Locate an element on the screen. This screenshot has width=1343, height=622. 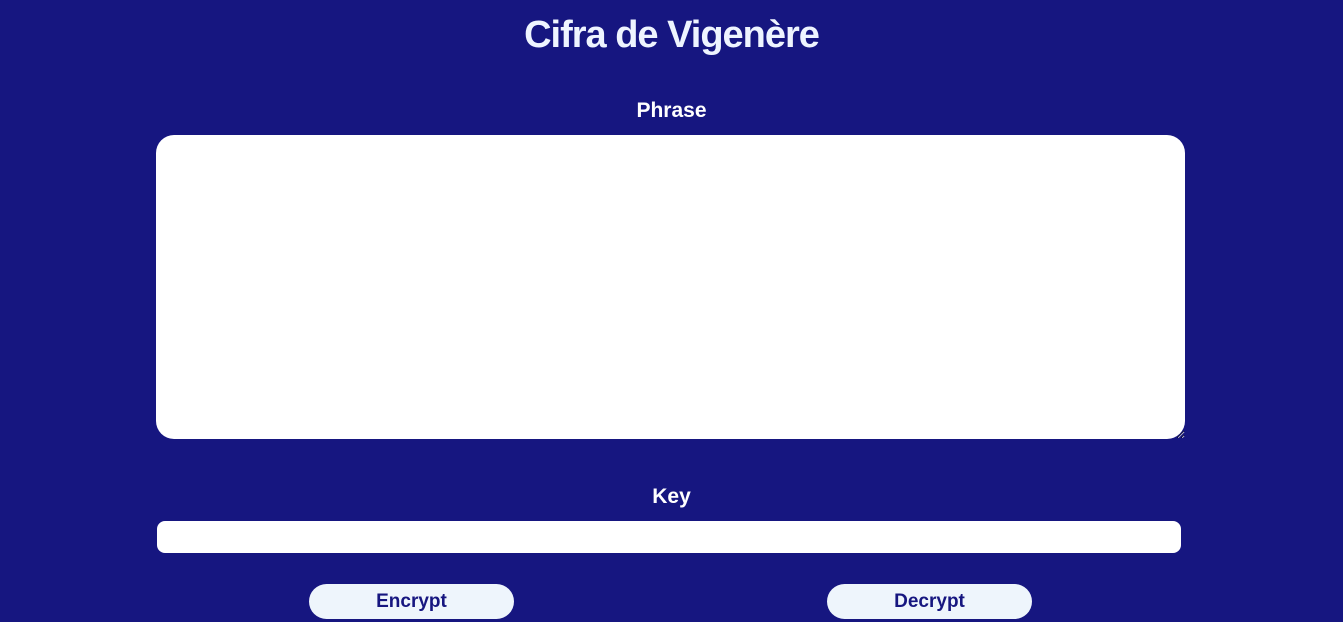
page-title: Cifra de Vigenère is located at coordinates (672, 35).